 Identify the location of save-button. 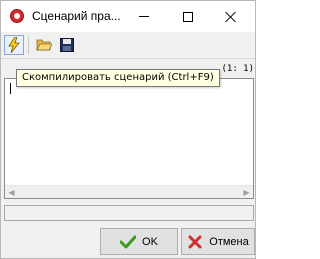
(67, 45).